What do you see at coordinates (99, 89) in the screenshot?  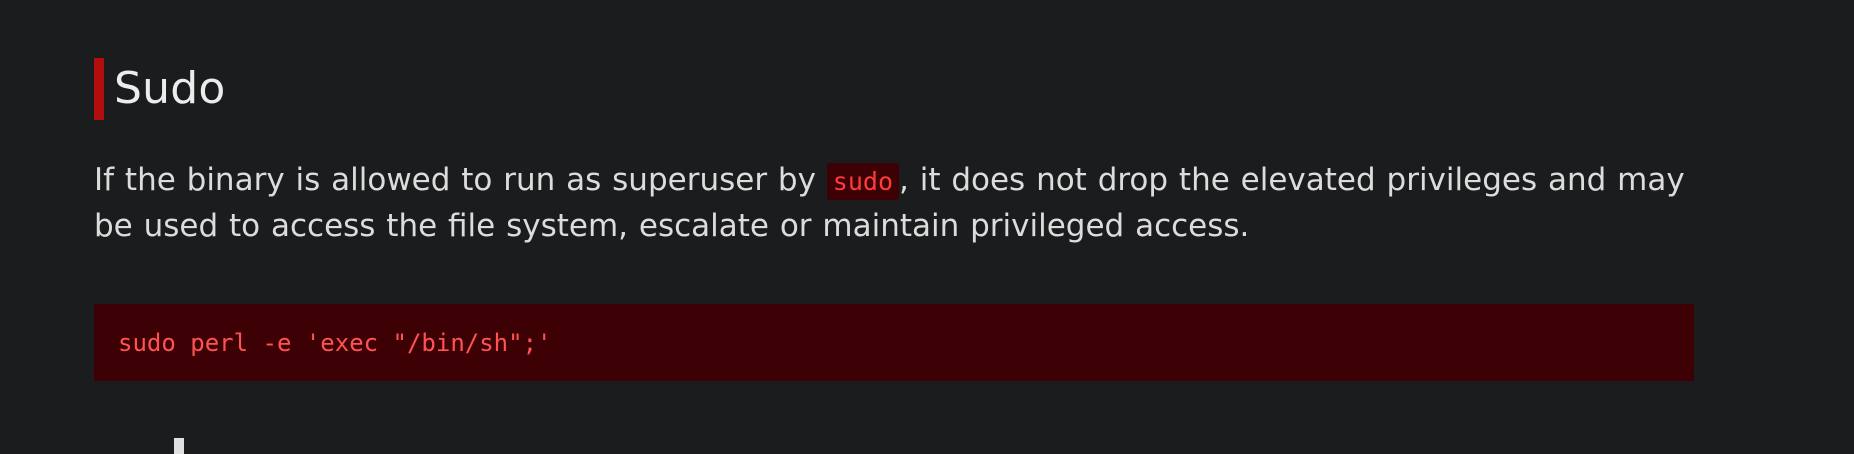 I see `heading-accent-bar` at bounding box center [99, 89].